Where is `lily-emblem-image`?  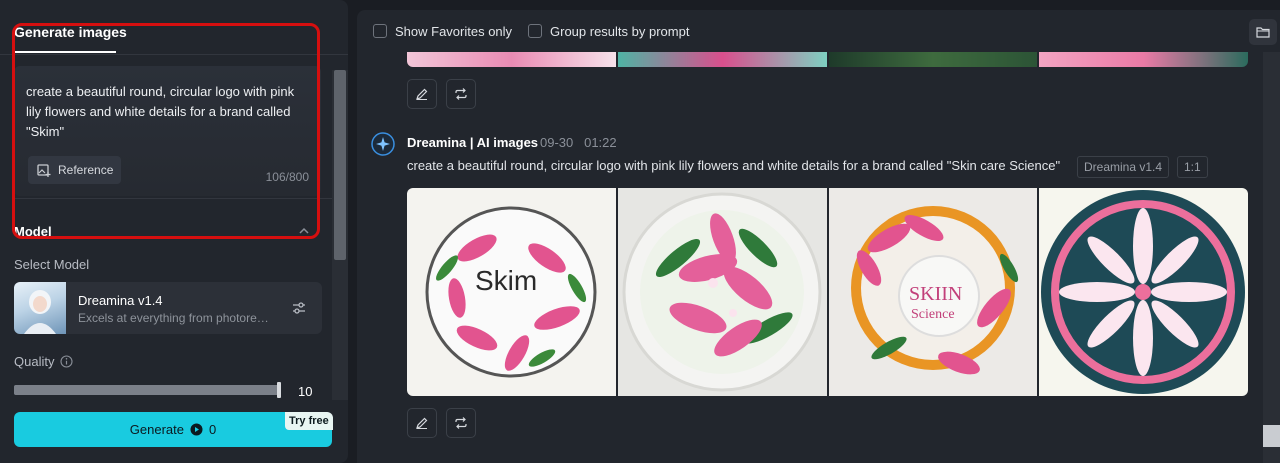
lily-emblem-image is located at coordinates (1143, 292).